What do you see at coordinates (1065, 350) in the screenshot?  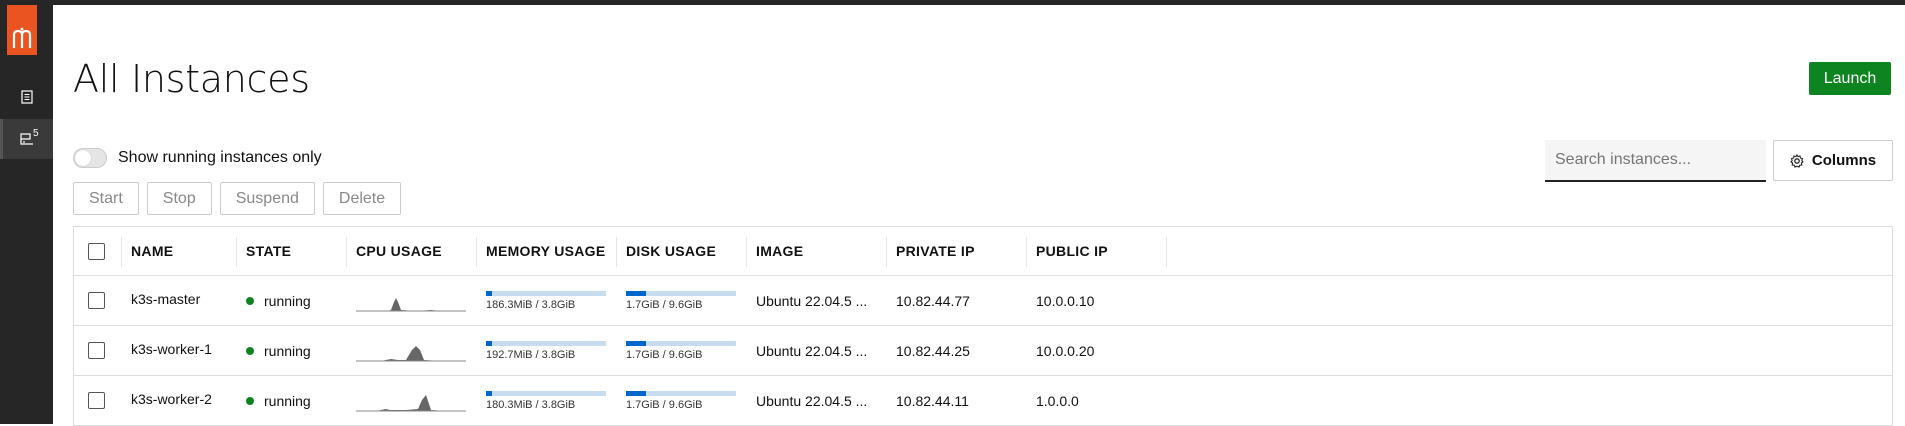 I see `instance-public-ip: 10.0.0.20` at bounding box center [1065, 350].